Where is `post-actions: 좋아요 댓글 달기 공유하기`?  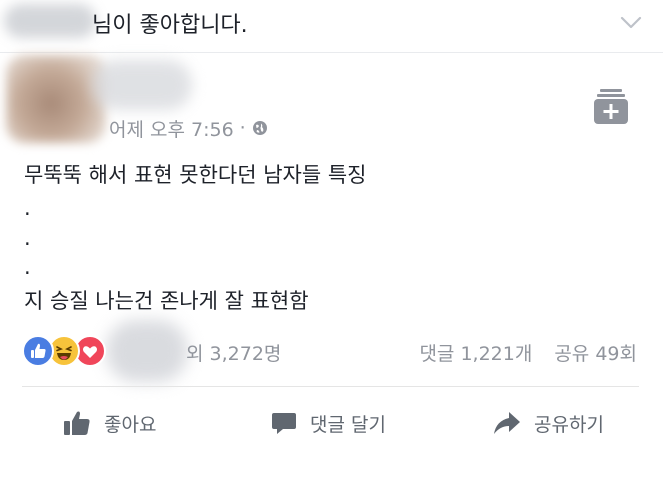 post-actions: 좋아요 댓글 달기 공유하기 is located at coordinates (331, 423).